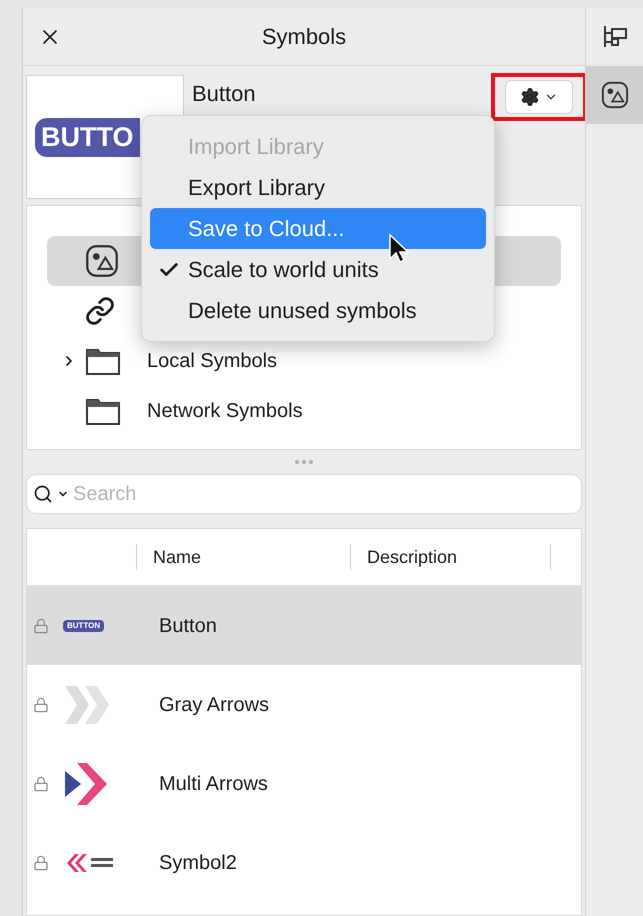  What do you see at coordinates (83, 626) in the screenshot?
I see `button-thumbnail: BUTTON` at bounding box center [83, 626].